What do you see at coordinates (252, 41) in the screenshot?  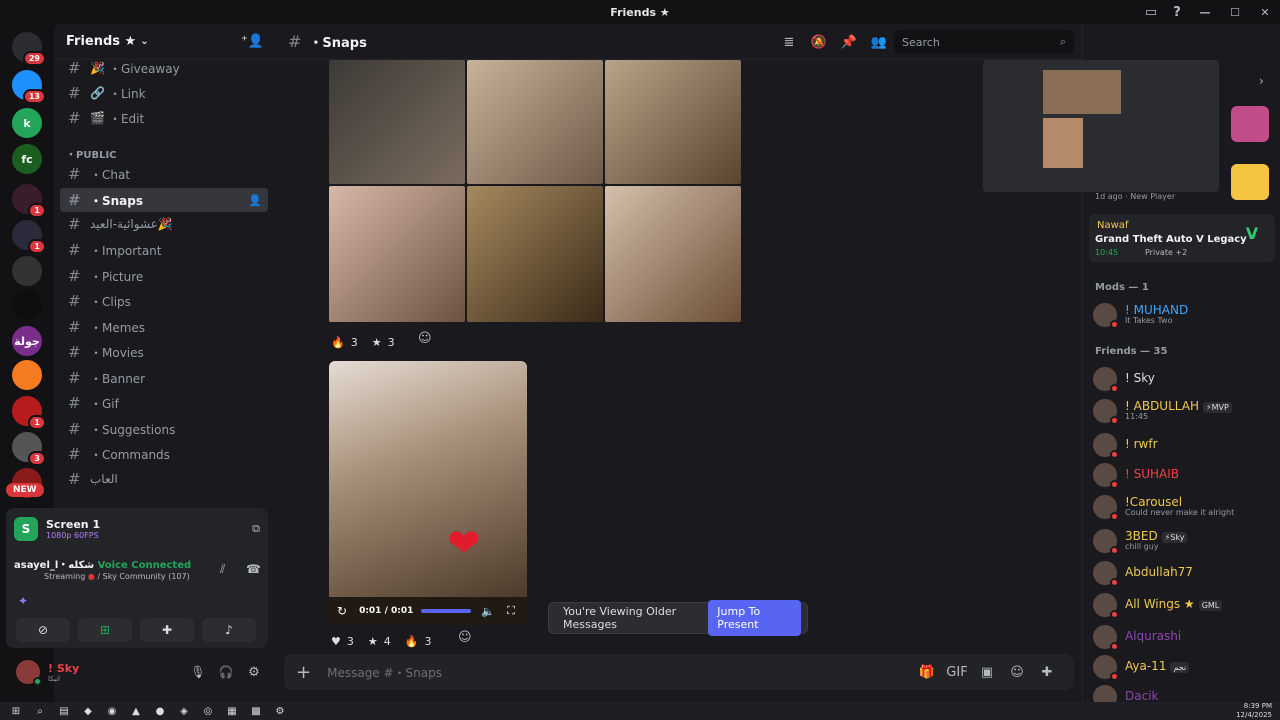 I see `add-member-icon: ⁺👤` at bounding box center [252, 41].